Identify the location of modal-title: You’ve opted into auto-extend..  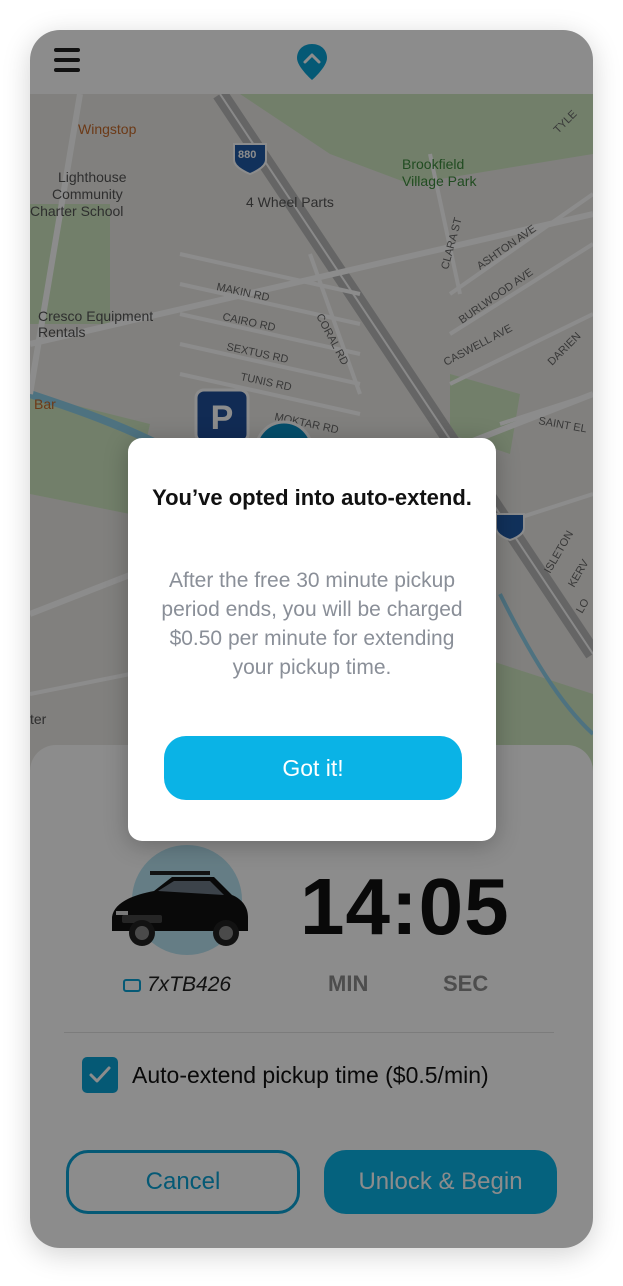
(312, 497).